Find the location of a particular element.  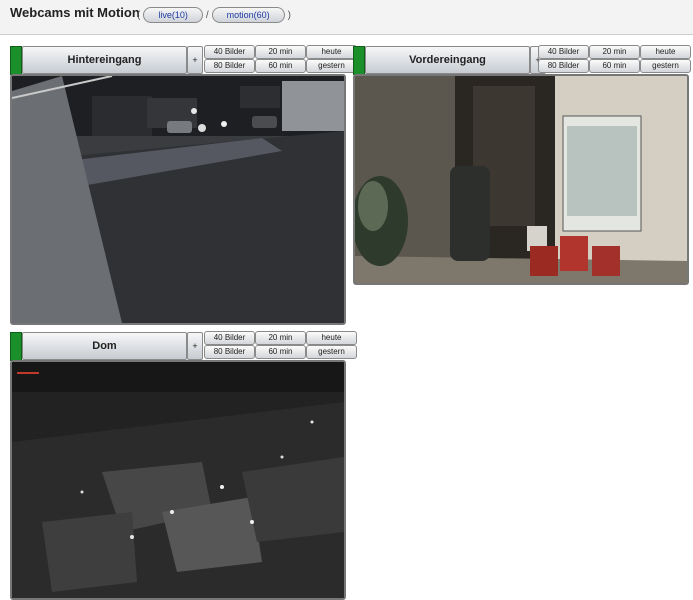

page-title: Webcams mit Motion is located at coordinates (75, 12).